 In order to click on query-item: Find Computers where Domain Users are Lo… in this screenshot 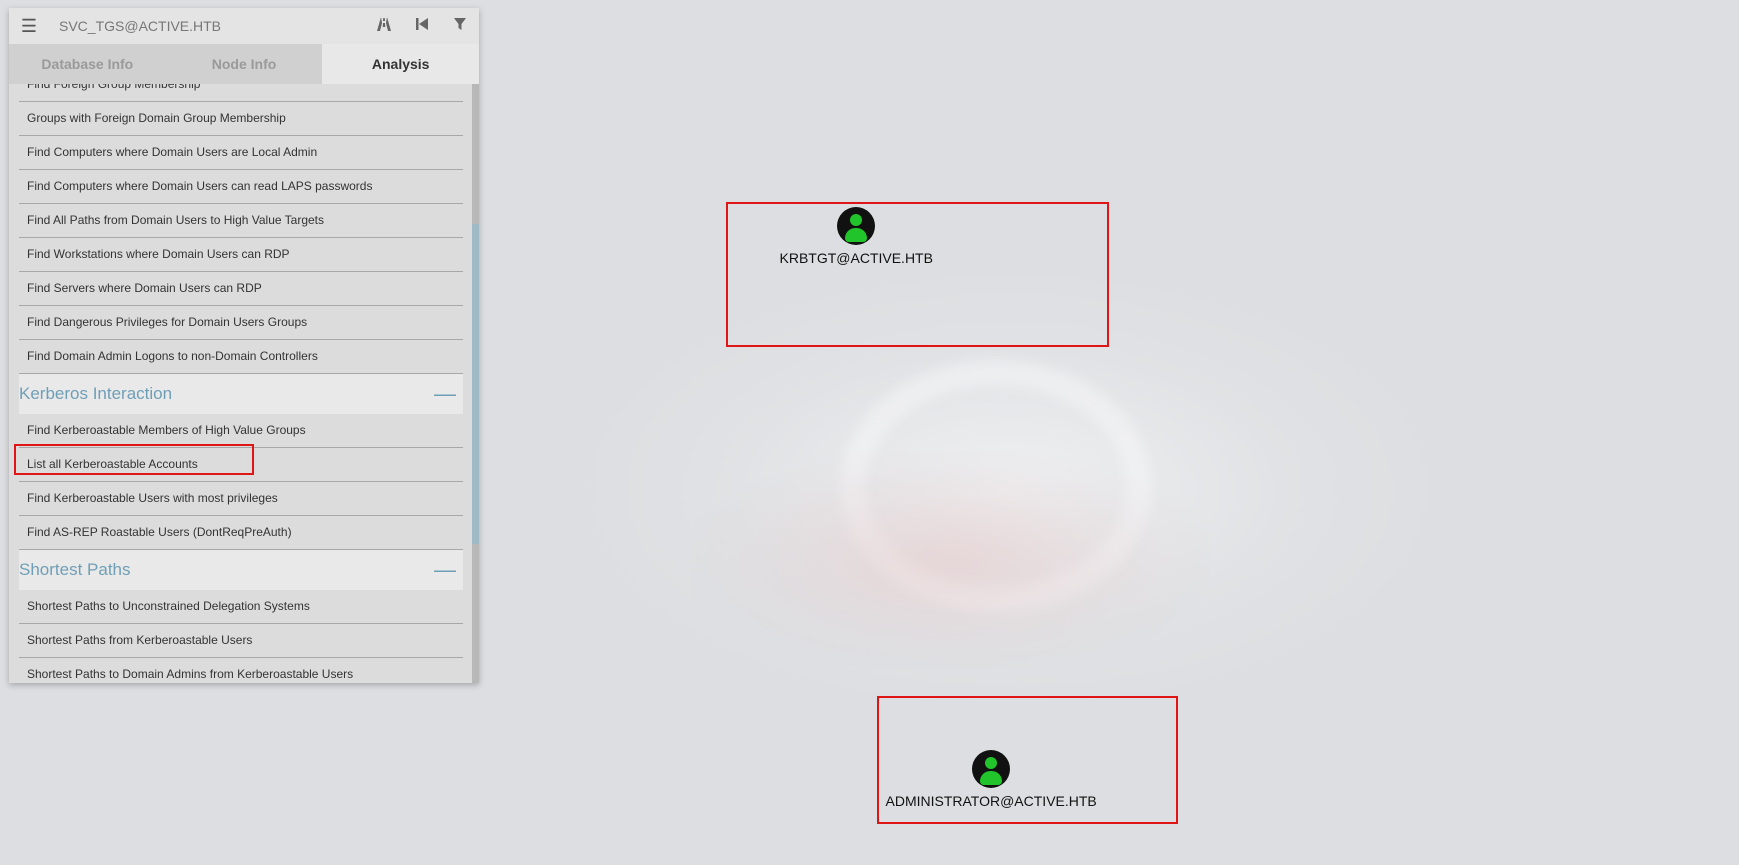, I will do `click(241, 153)`.